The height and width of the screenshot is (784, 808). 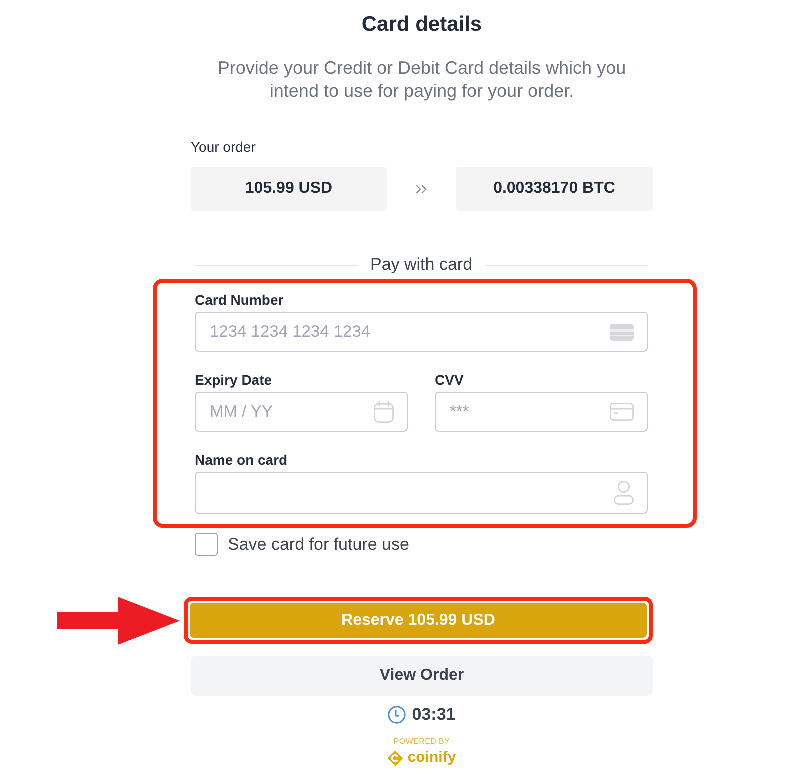 What do you see at coordinates (421, 189) in the screenshot?
I see `double-chevron-icon` at bounding box center [421, 189].